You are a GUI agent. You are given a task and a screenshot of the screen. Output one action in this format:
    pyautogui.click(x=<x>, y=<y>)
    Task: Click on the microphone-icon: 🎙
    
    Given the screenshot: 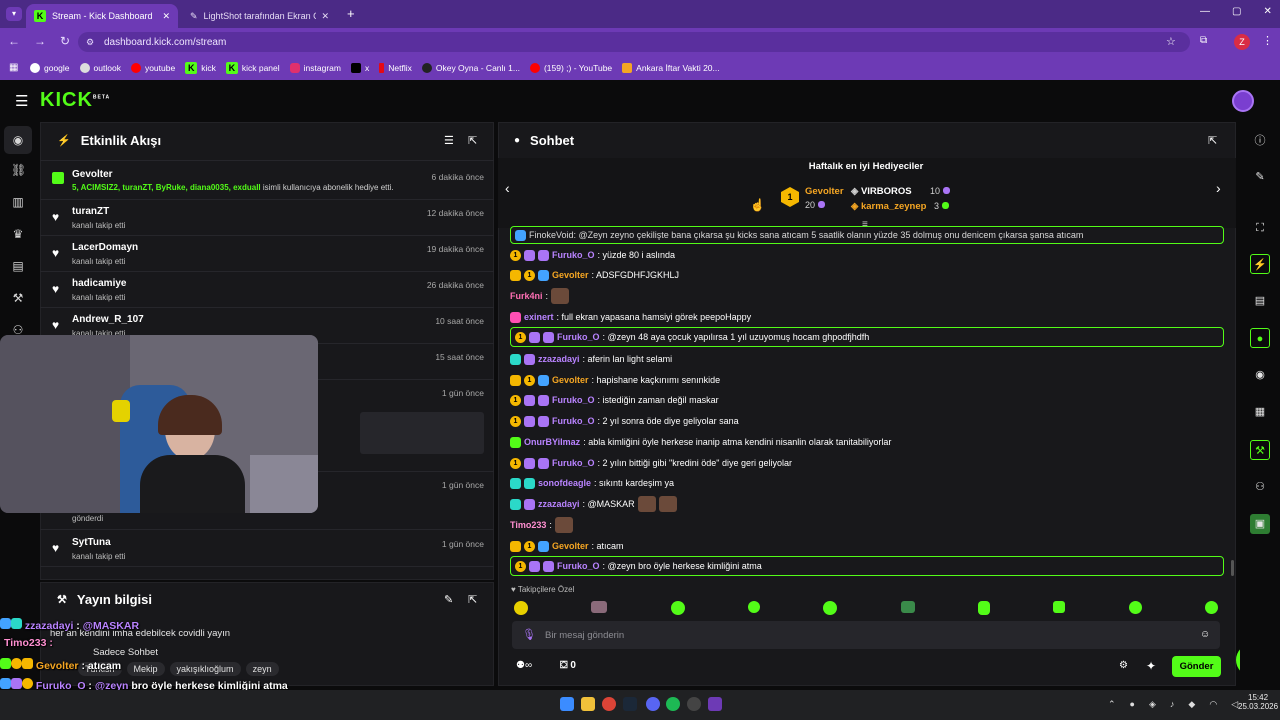 What is the action you would take?
    pyautogui.click(x=529, y=634)
    